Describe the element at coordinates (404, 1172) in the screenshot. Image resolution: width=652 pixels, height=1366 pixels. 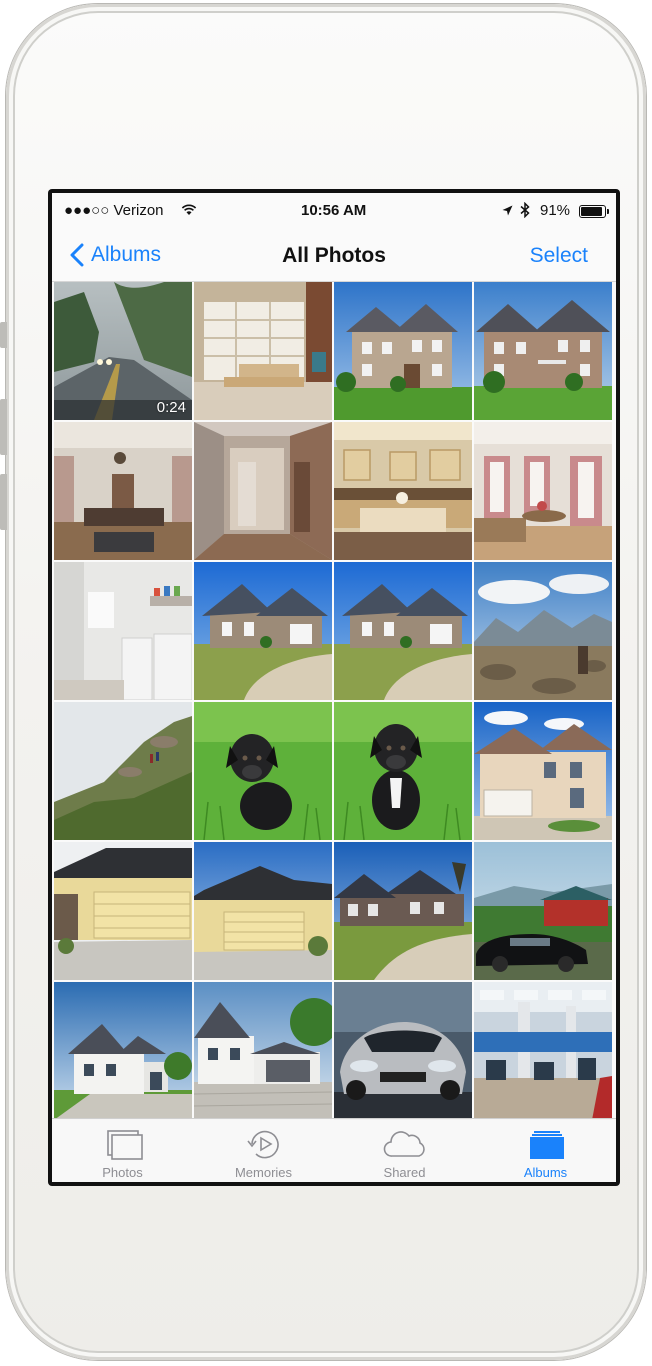
I see `tab-shared-label: Shared` at that location.